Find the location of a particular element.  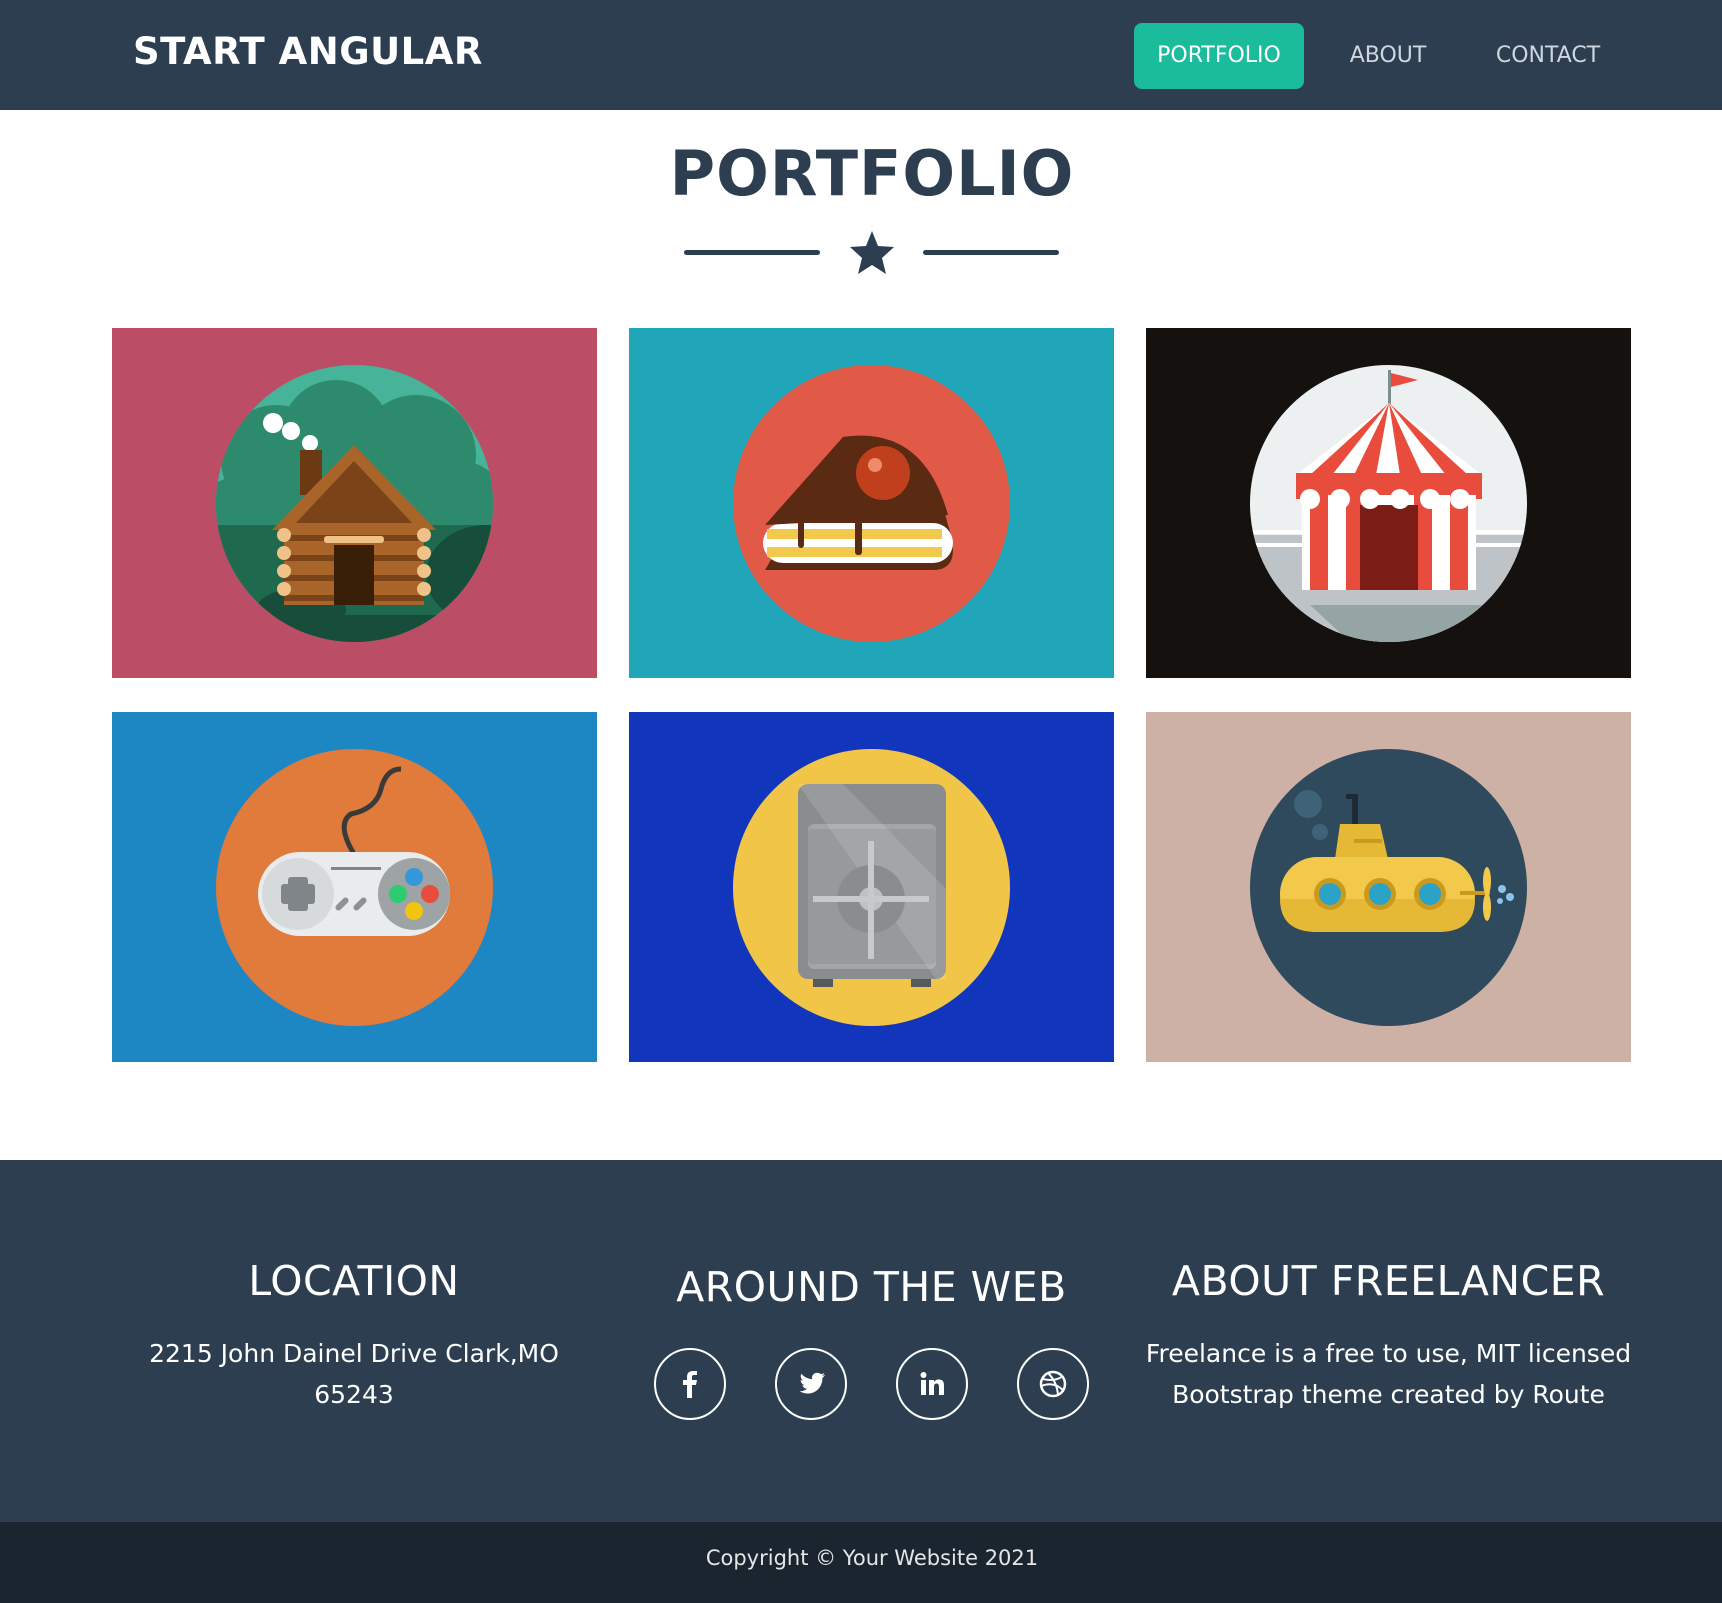

cake-icon is located at coordinates (871, 503).